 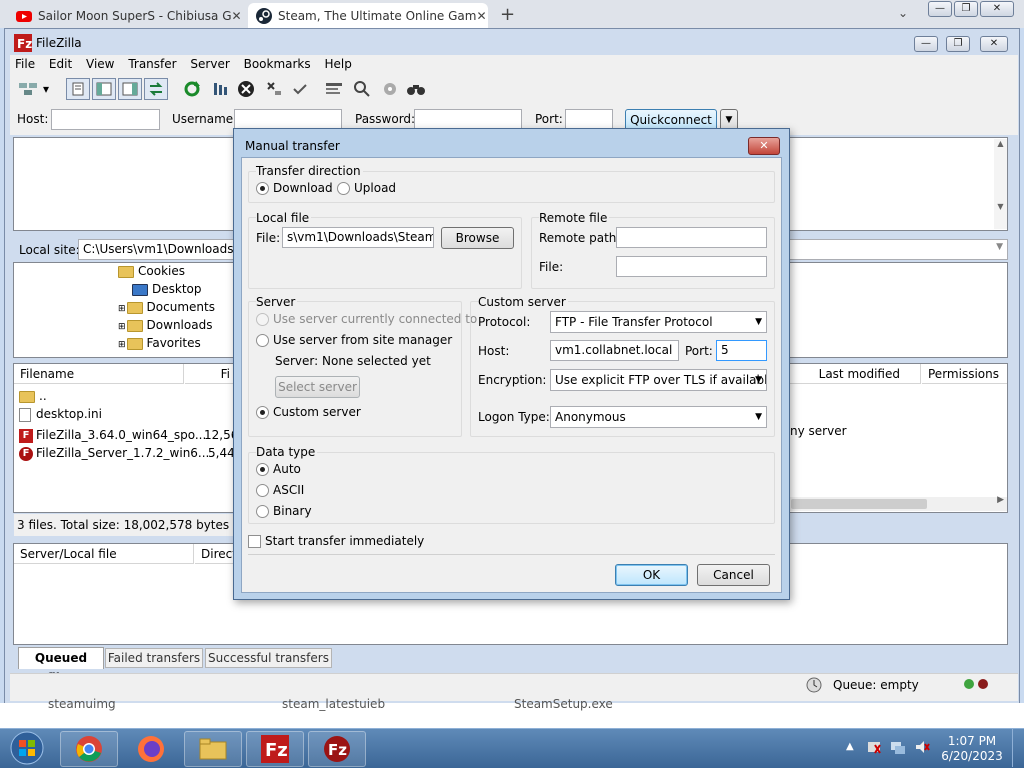 What do you see at coordinates (733, 575) in the screenshot?
I see `cancel-button: Cancel` at bounding box center [733, 575].